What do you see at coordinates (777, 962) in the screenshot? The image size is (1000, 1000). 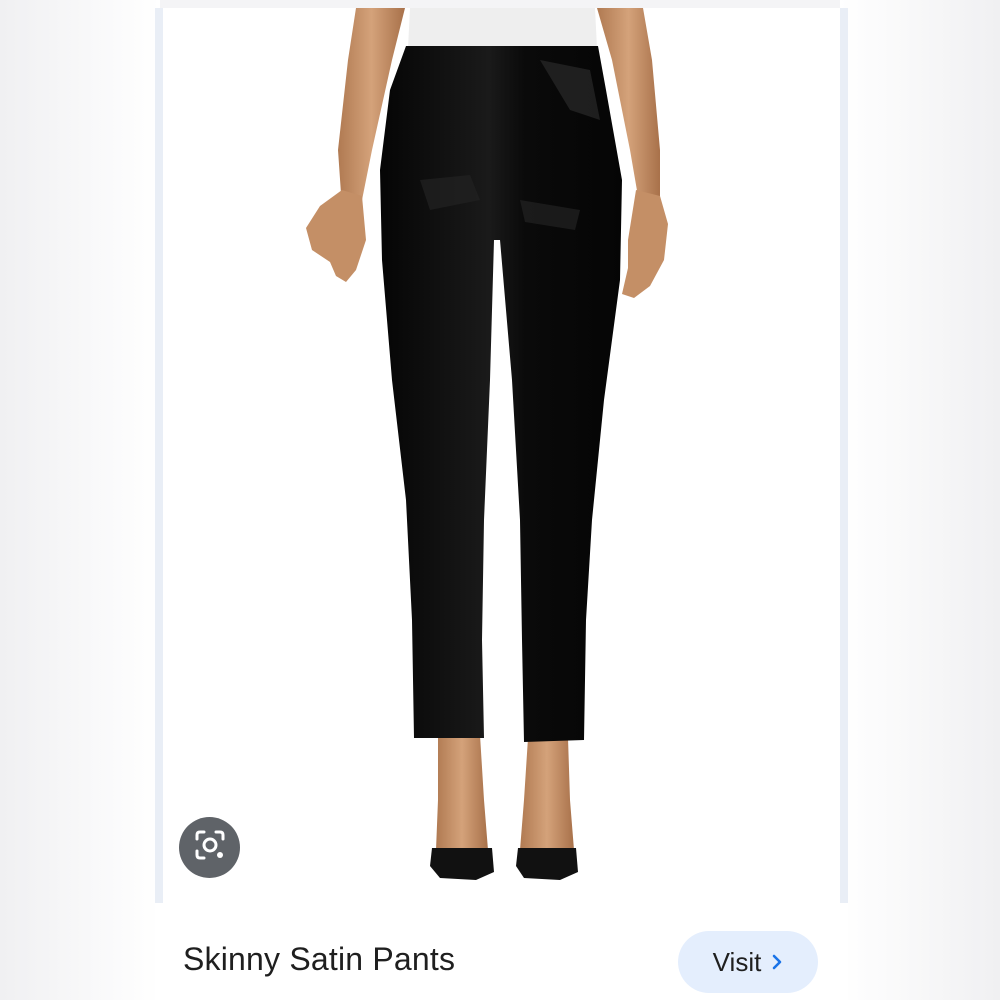 I see `chevron-right-icon` at bounding box center [777, 962].